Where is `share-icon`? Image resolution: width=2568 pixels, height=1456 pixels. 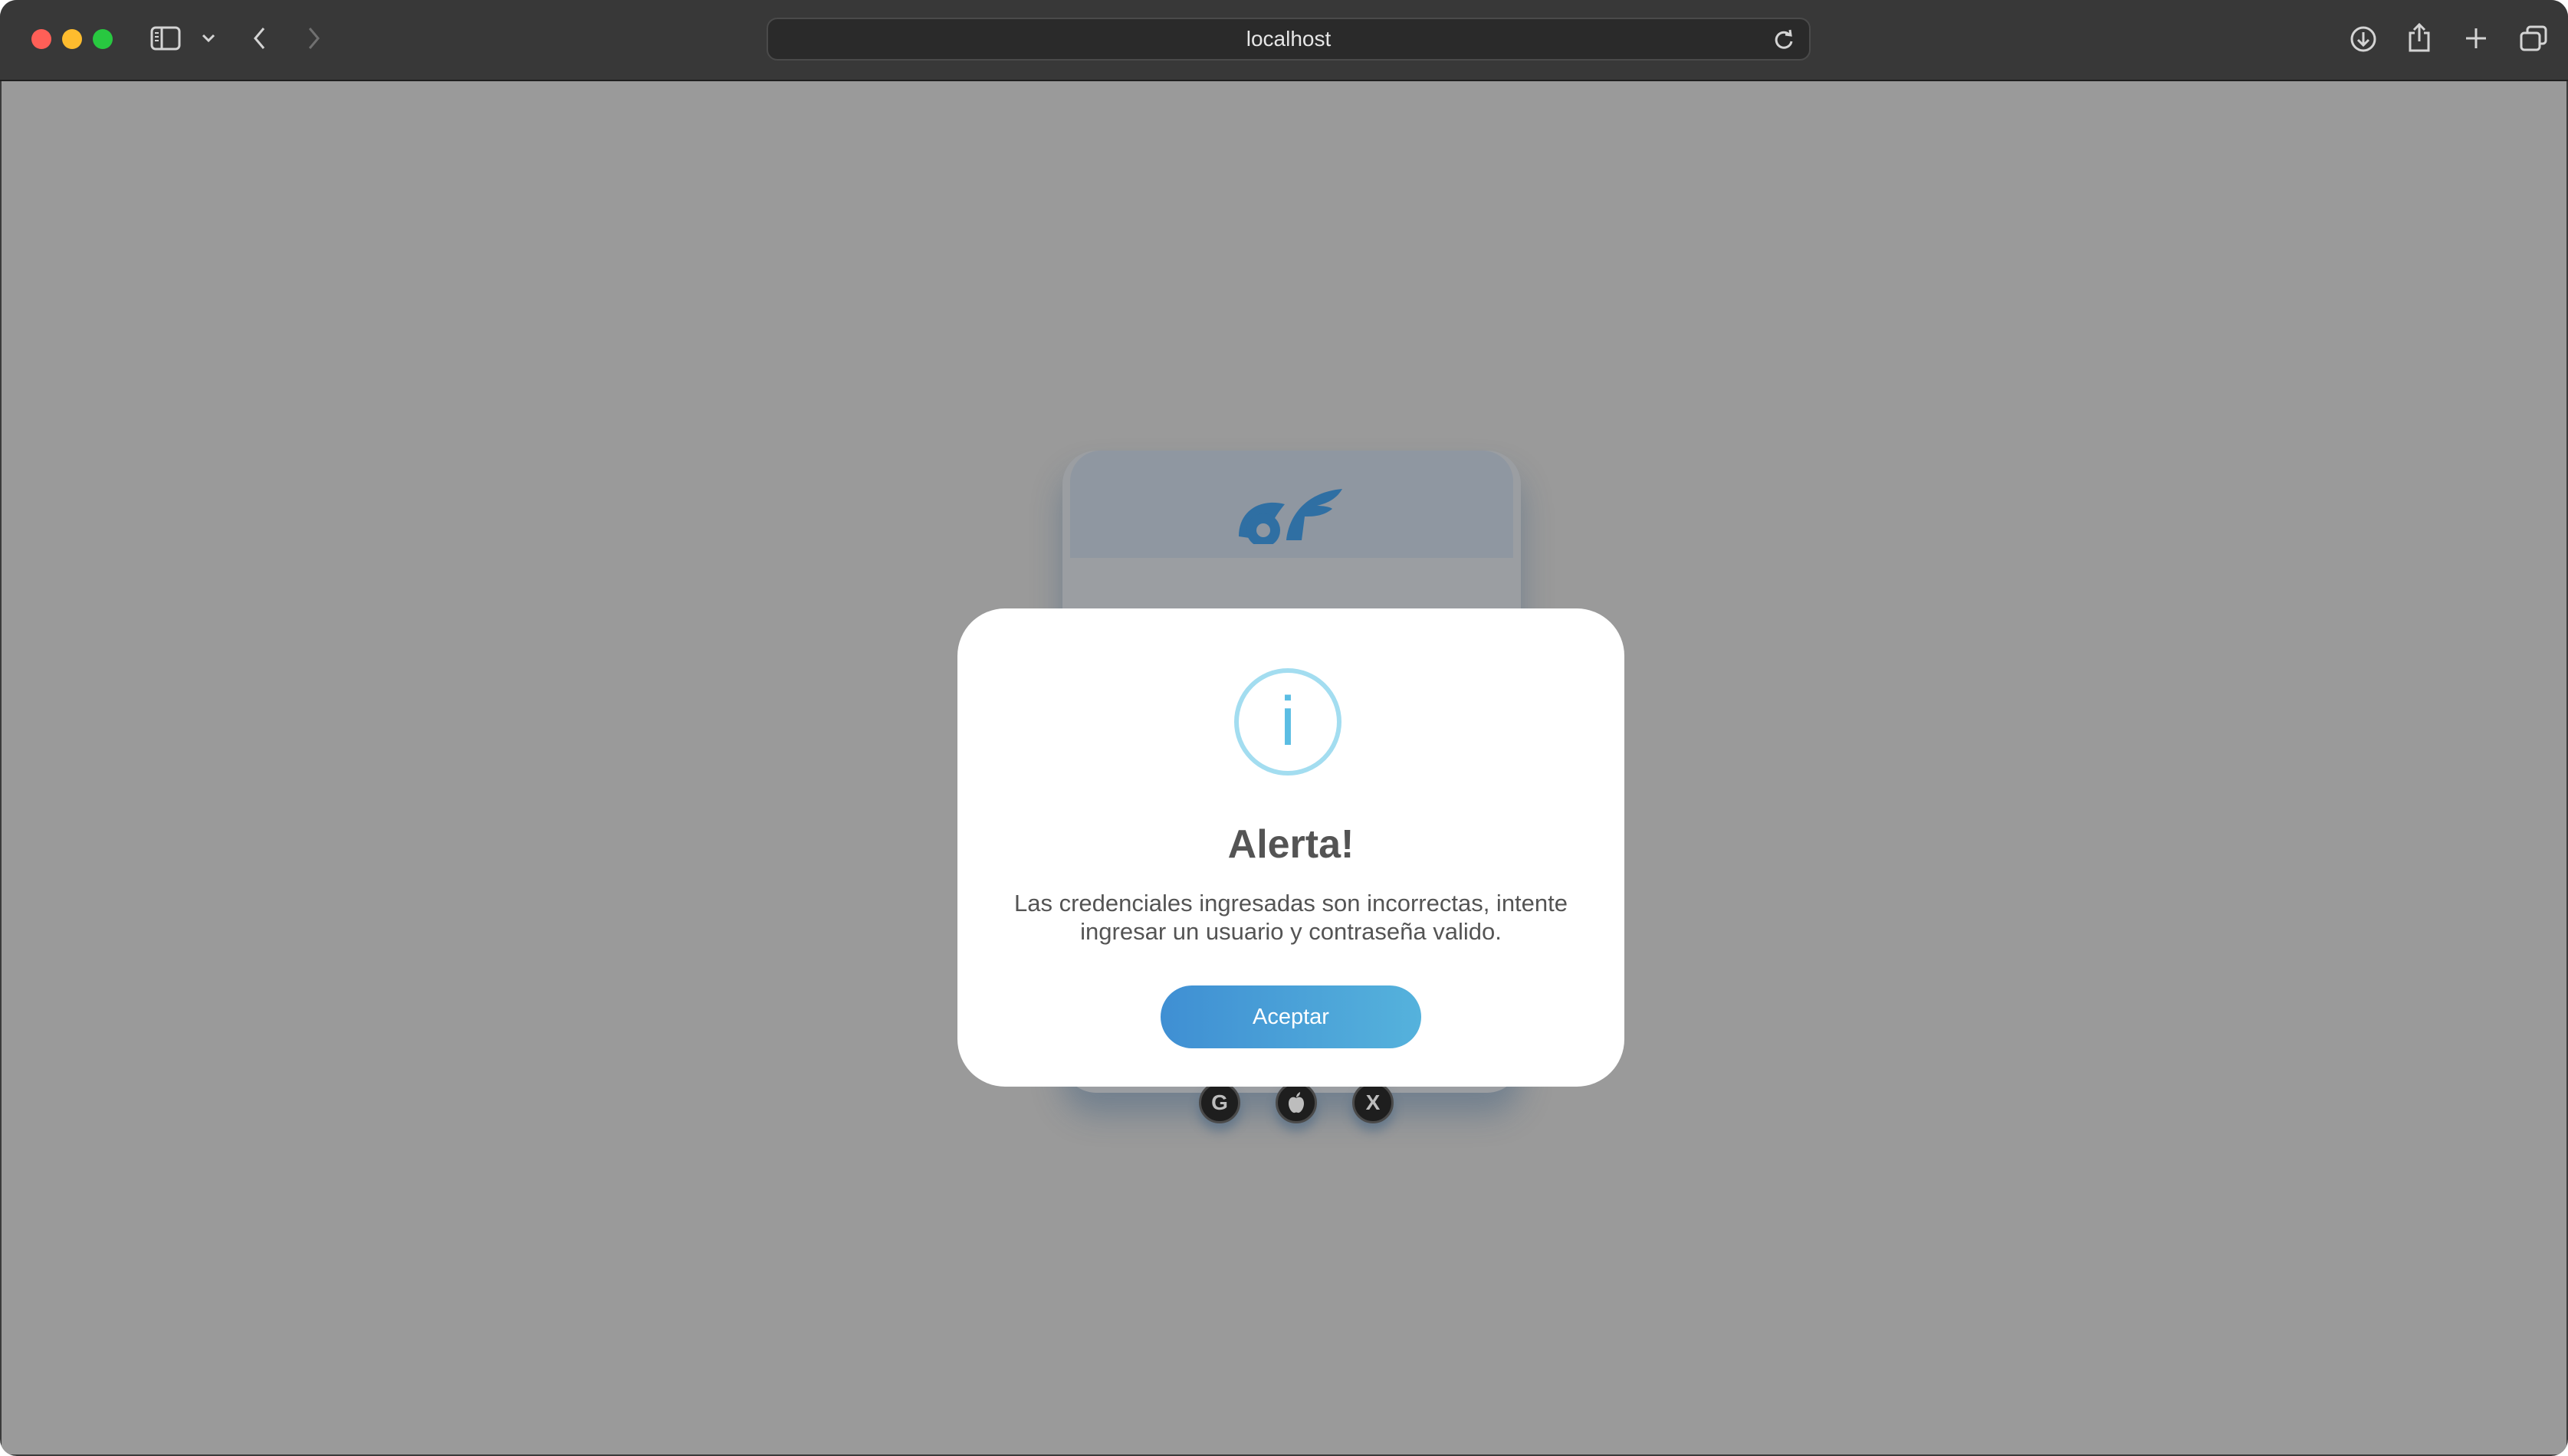
share-icon is located at coordinates (2419, 37).